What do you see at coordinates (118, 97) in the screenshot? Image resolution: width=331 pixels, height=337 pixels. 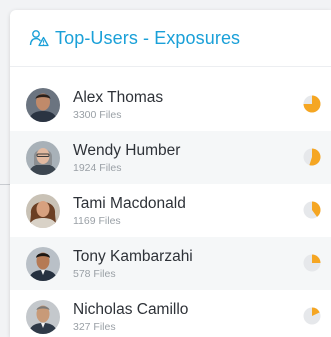 I see `user-name: Alex Thomas` at bounding box center [118, 97].